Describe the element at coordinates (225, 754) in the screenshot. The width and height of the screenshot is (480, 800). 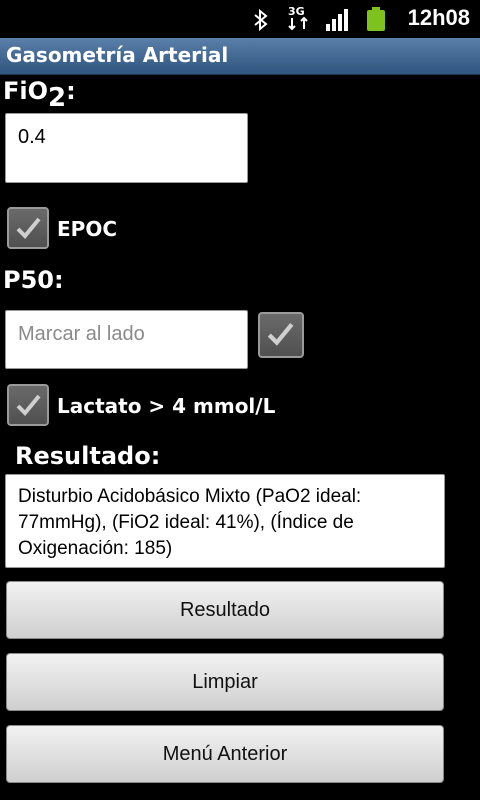
I see `menu-anterior-button: Menú Anterior` at that location.